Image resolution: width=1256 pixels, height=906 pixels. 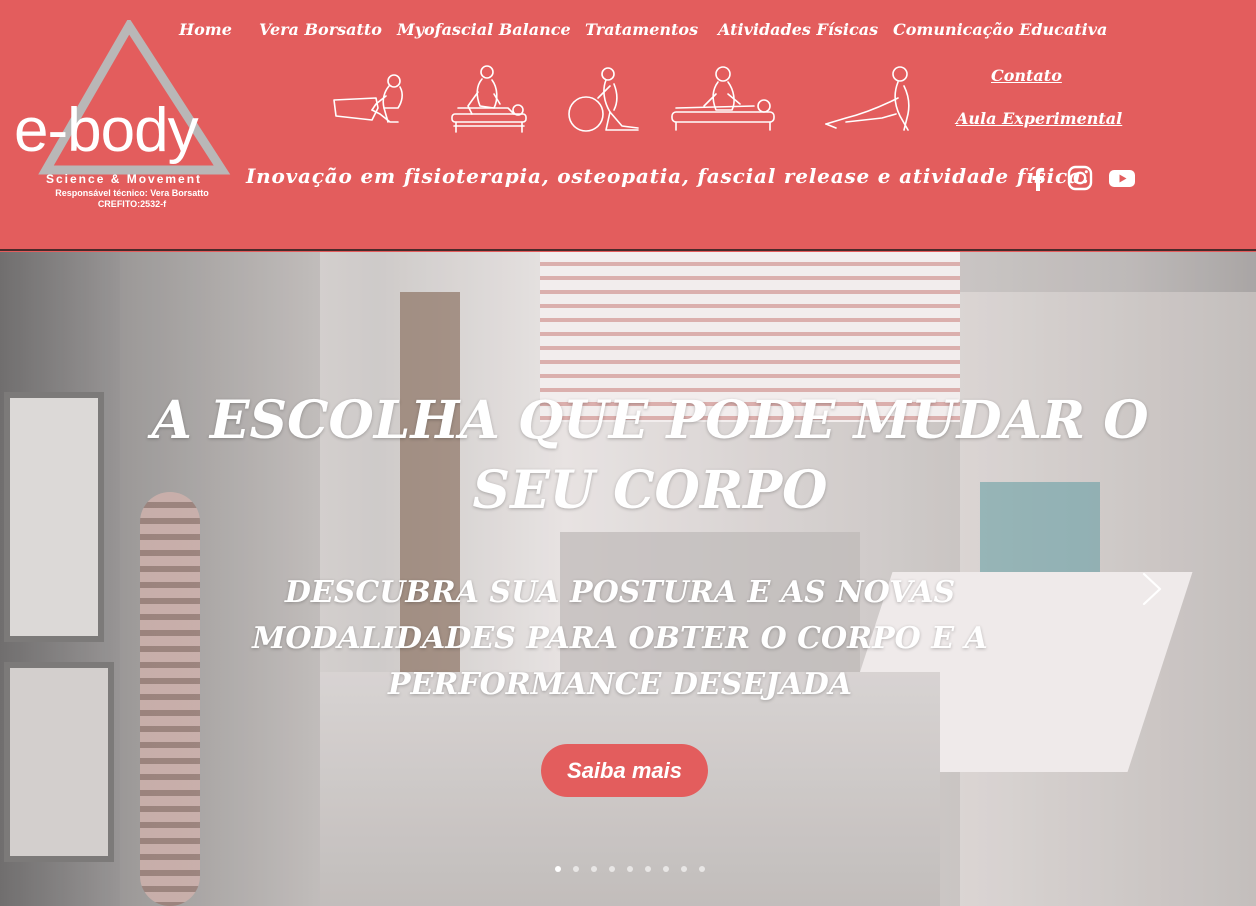 I want to click on nav-item-home: Home, so click(x=205, y=29).